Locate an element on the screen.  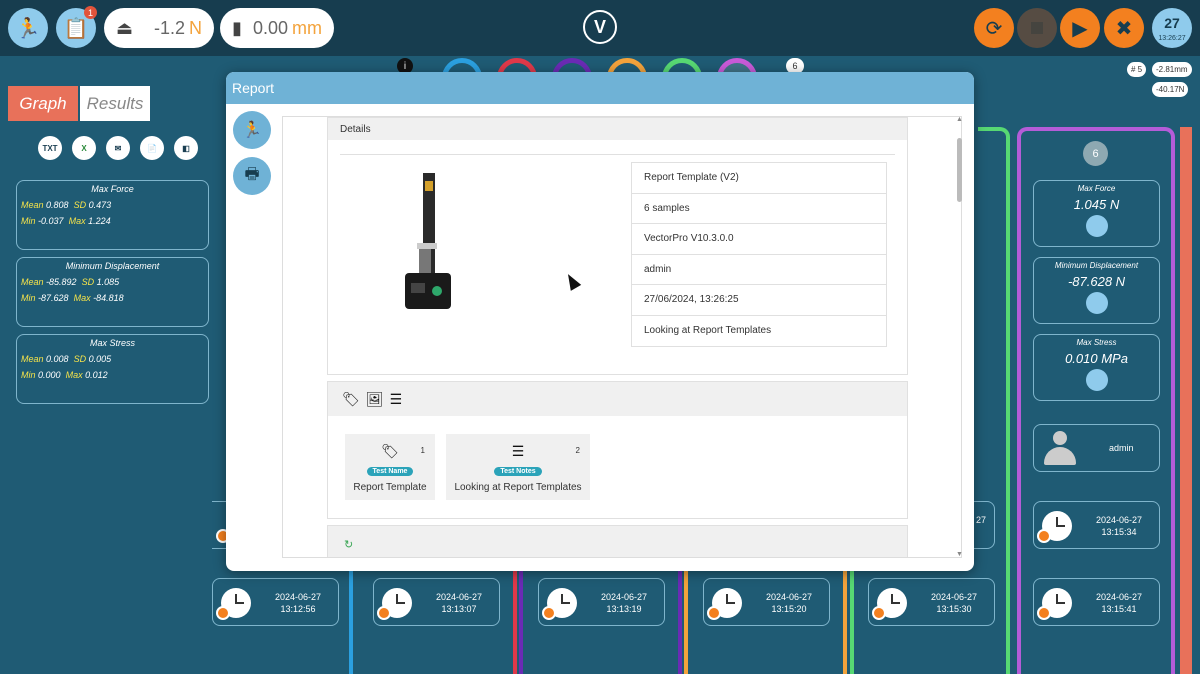
result-max-stress: Max Stress 0.010 MPa is located at coordinates (1096, 367).